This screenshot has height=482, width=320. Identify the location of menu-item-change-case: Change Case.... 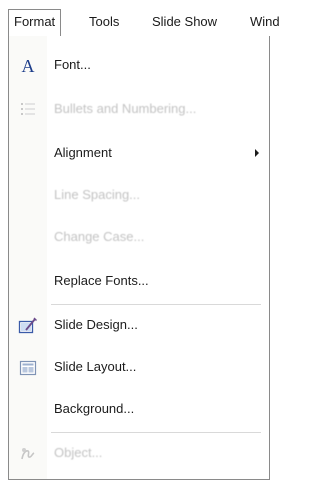
(139, 238).